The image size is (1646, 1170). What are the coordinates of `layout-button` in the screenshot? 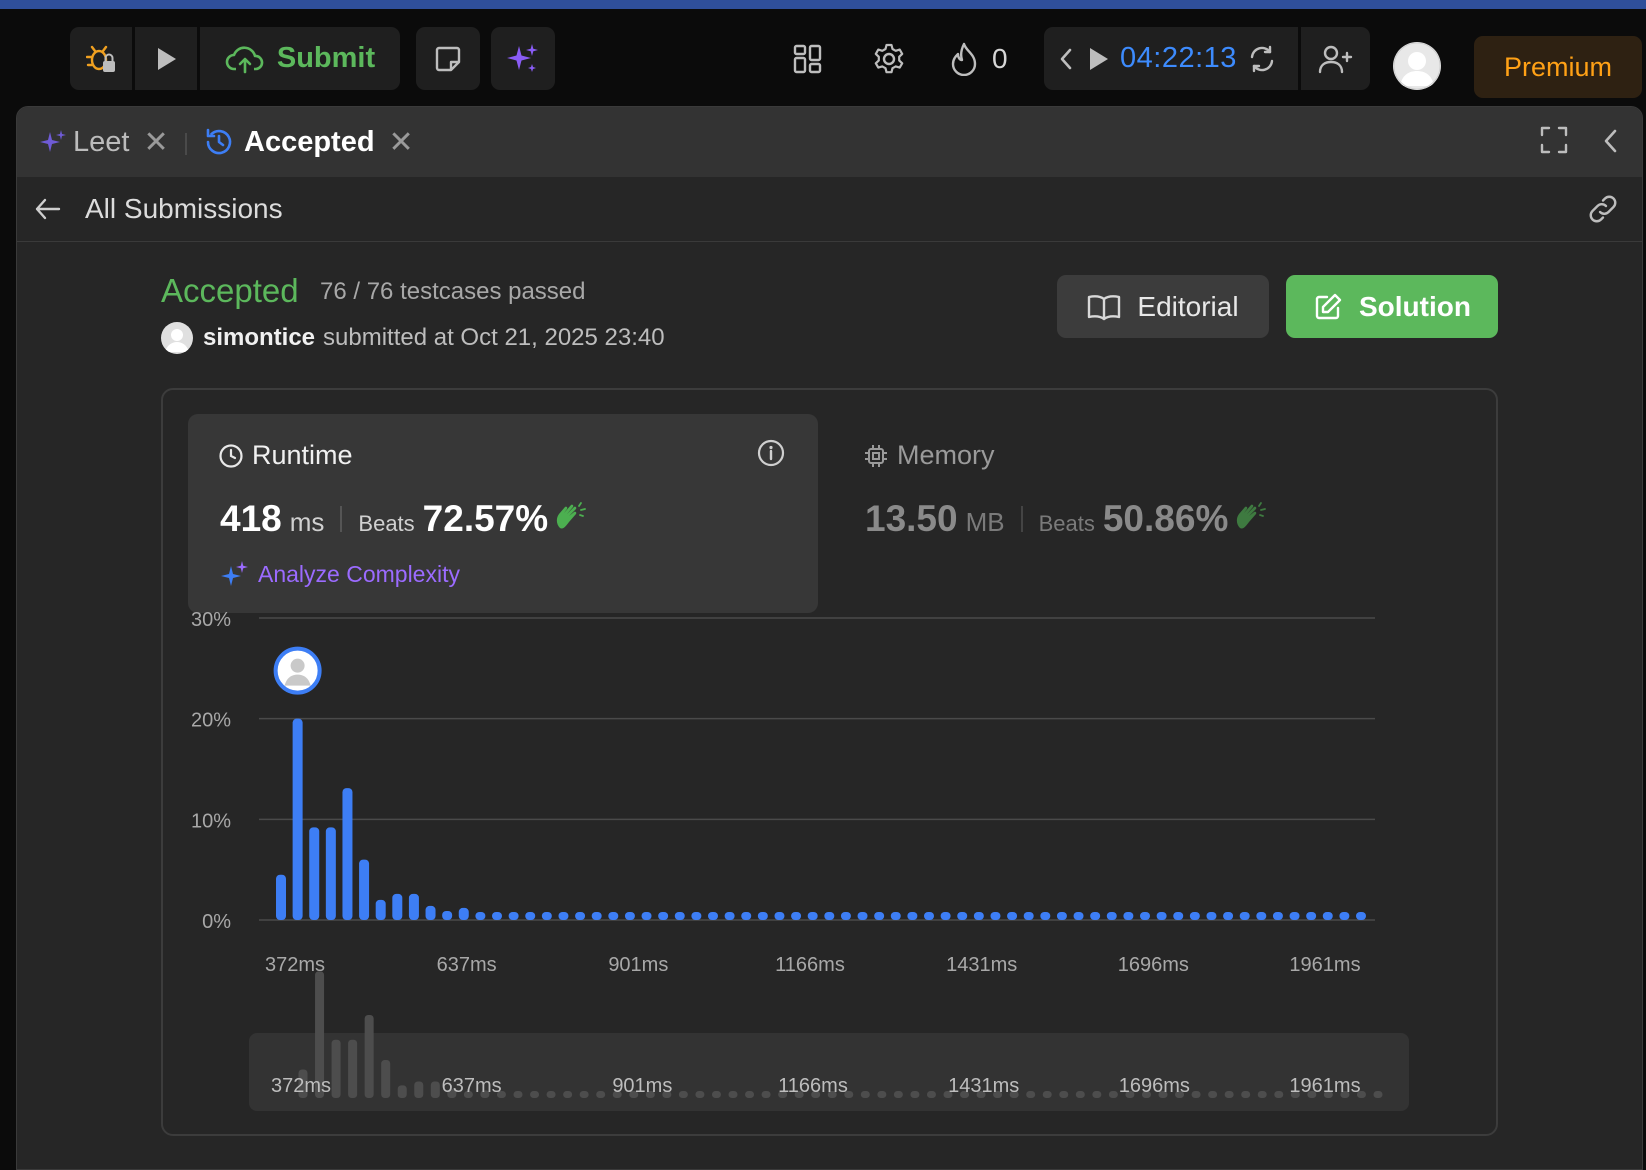 It's located at (808, 59).